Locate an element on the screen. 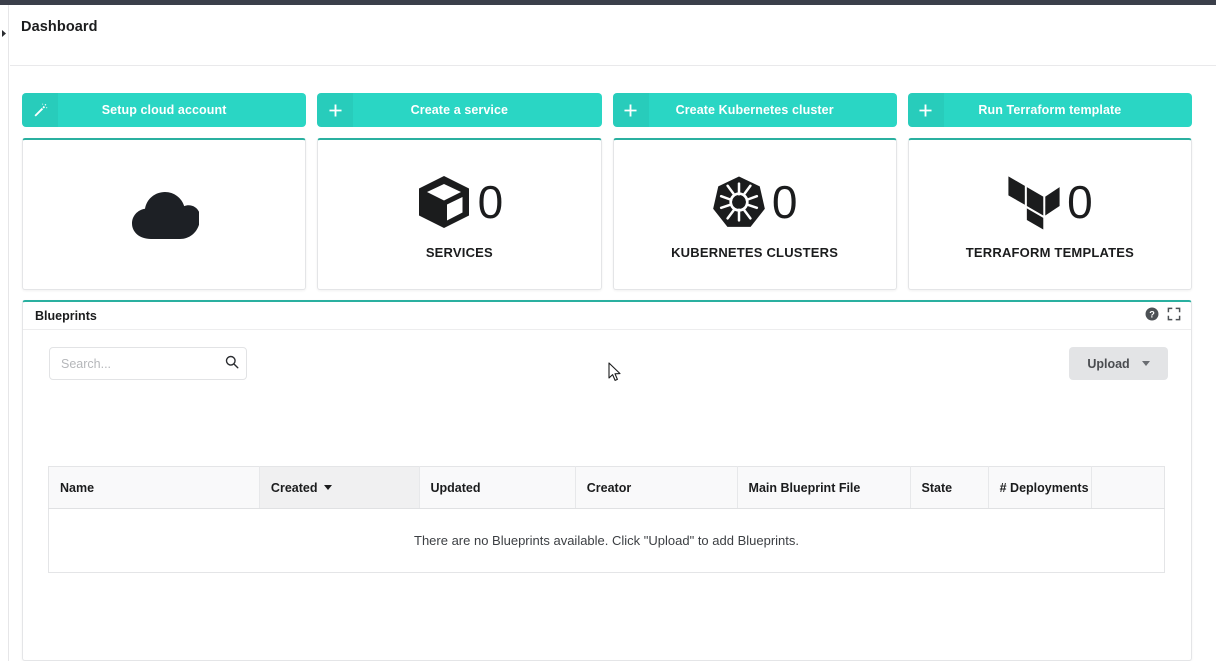 The image size is (1216, 661). setup-cloud-account-label: Setup cloud account is located at coordinates (164, 110).